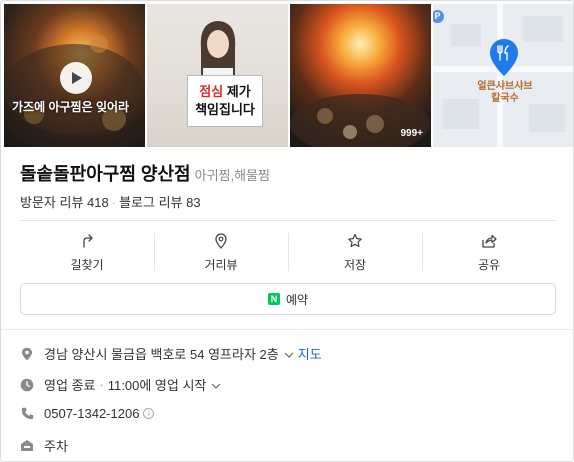 This screenshot has width=574, height=462. What do you see at coordinates (355, 265) in the screenshot?
I see `save-label: 저장` at bounding box center [355, 265].